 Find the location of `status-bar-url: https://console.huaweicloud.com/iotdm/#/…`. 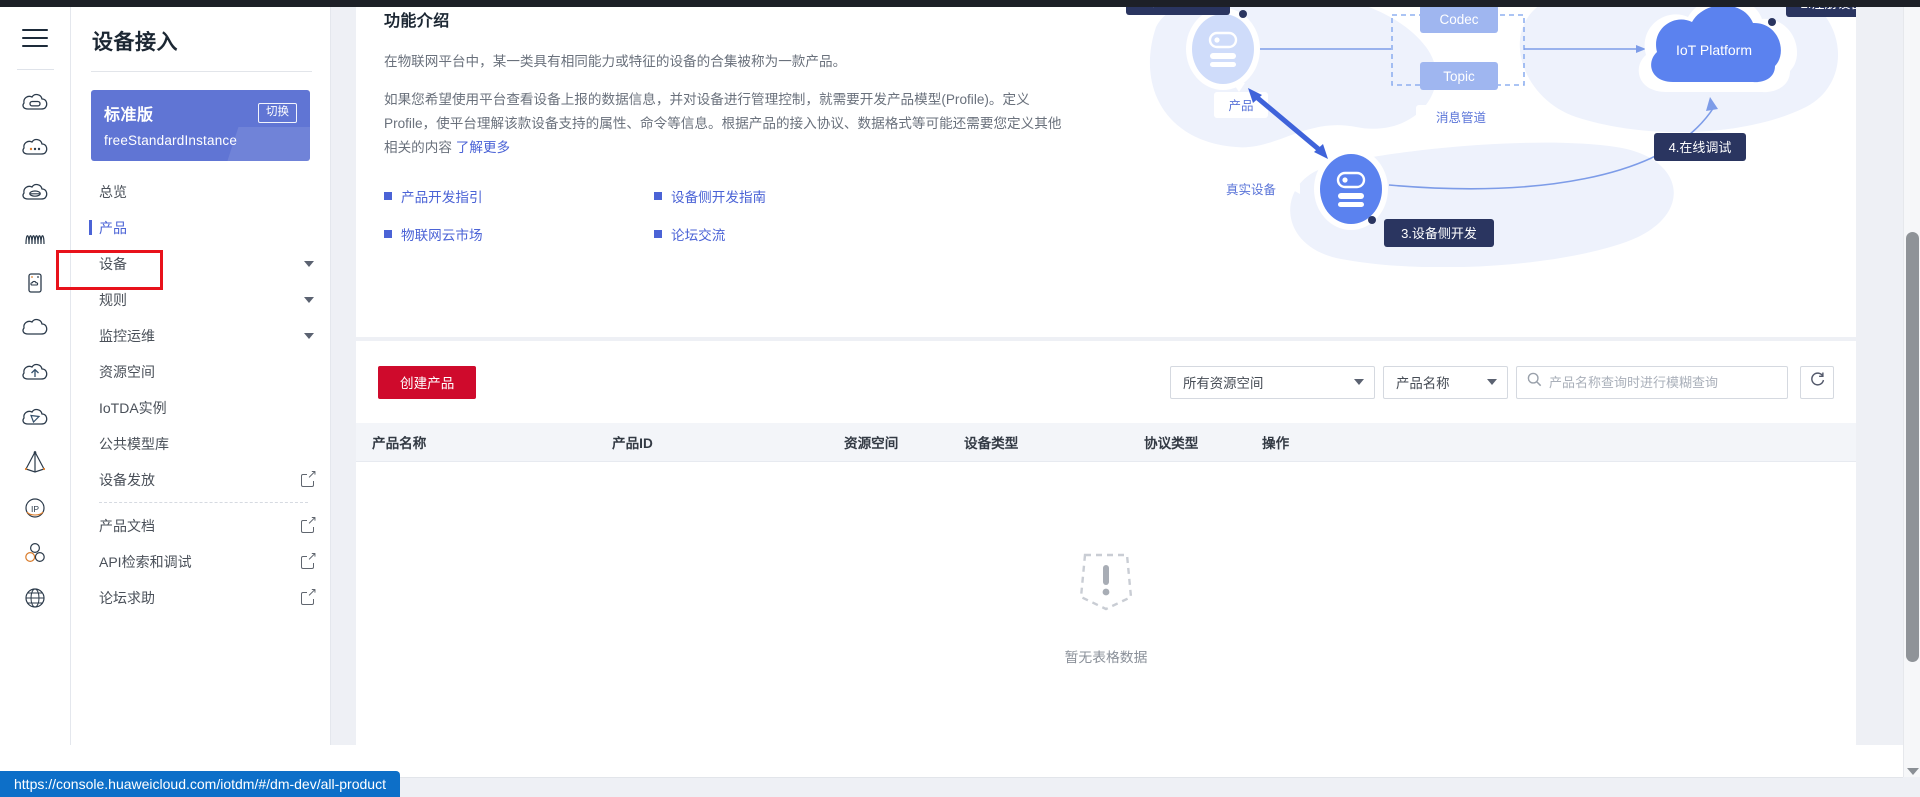

status-bar-url: https://console.huaweicloud.com/iotdm/#/… is located at coordinates (200, 784).